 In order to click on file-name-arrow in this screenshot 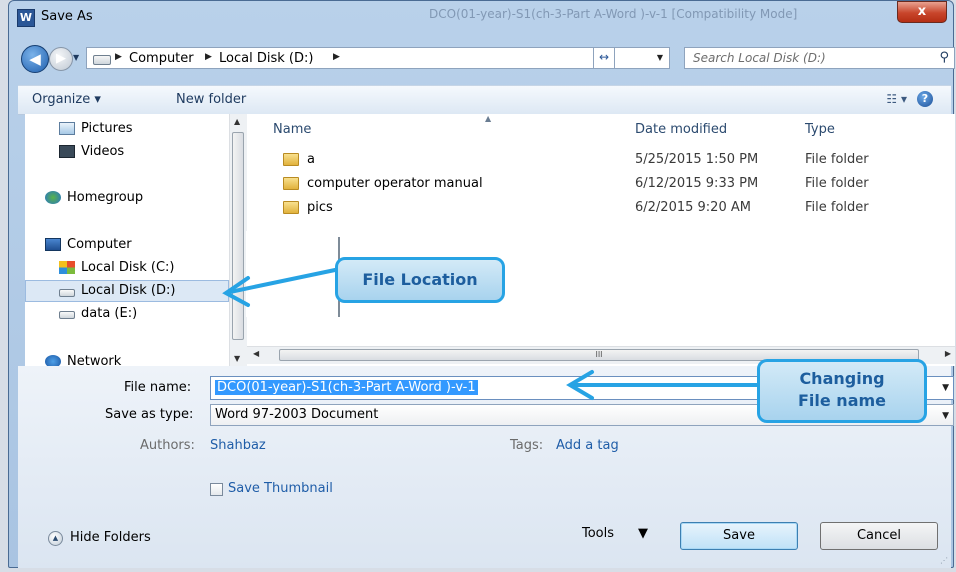, I will do `click(662, 385)`.